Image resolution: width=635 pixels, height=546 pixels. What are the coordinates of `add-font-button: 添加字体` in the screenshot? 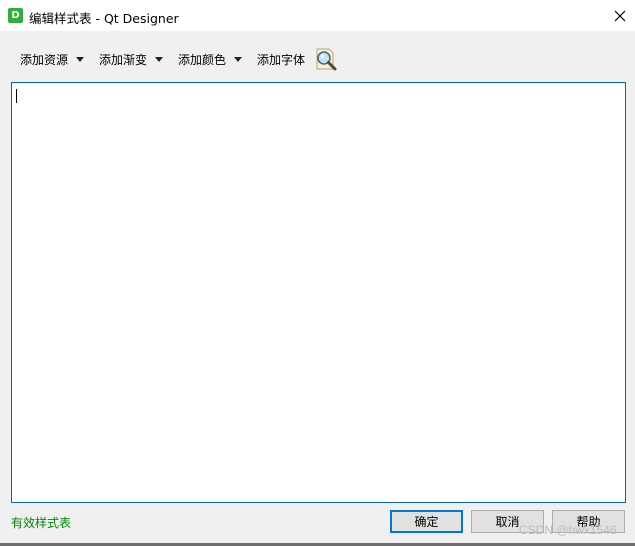 It's located at (281, 59).